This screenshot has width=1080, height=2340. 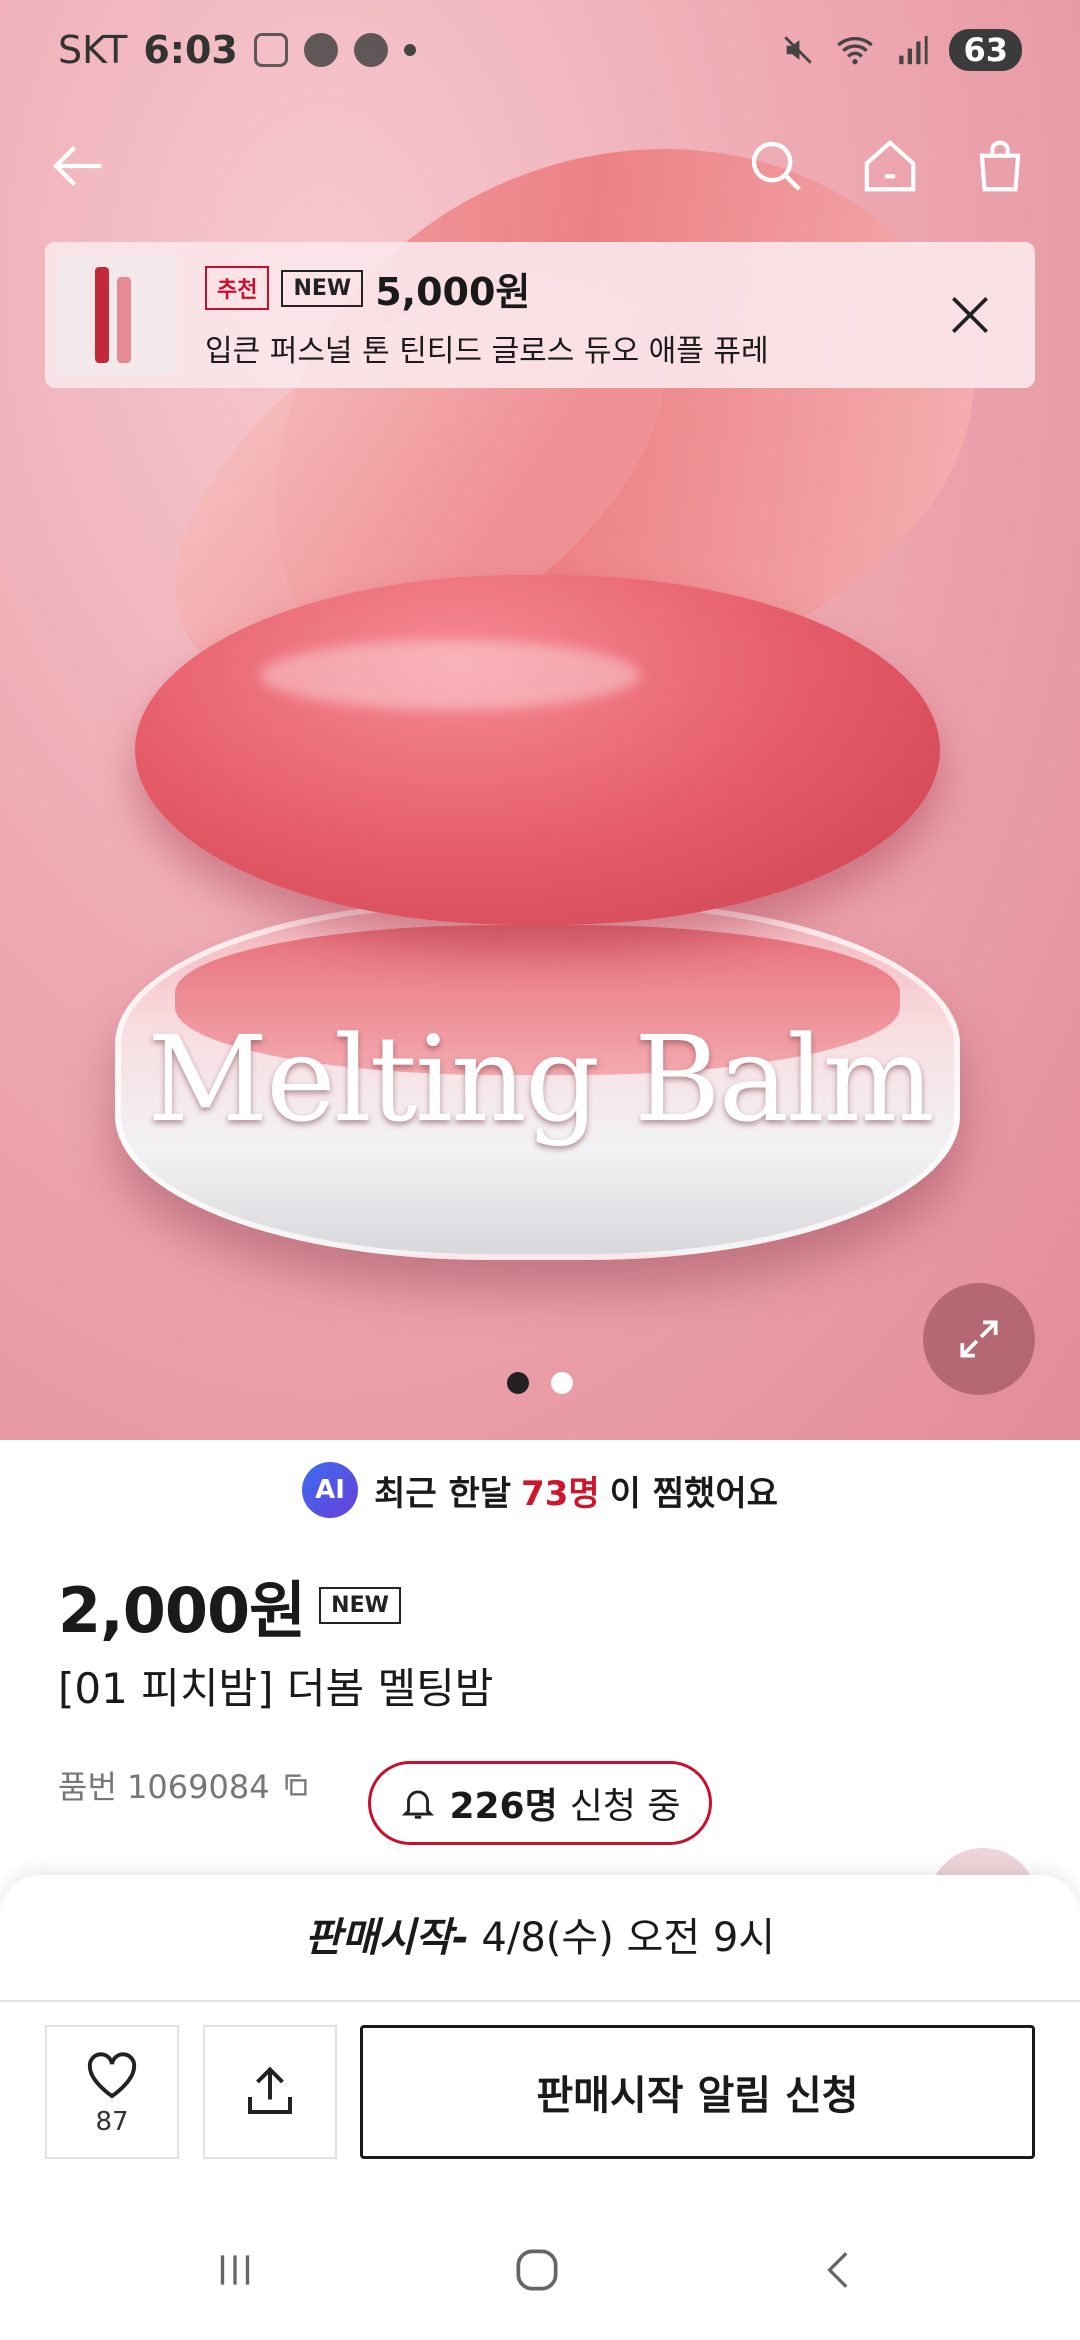 What do you see at coordinates (540, 1383) in the screenshot?
I see `carousel-indicator` at bounding box center [540, 1383].